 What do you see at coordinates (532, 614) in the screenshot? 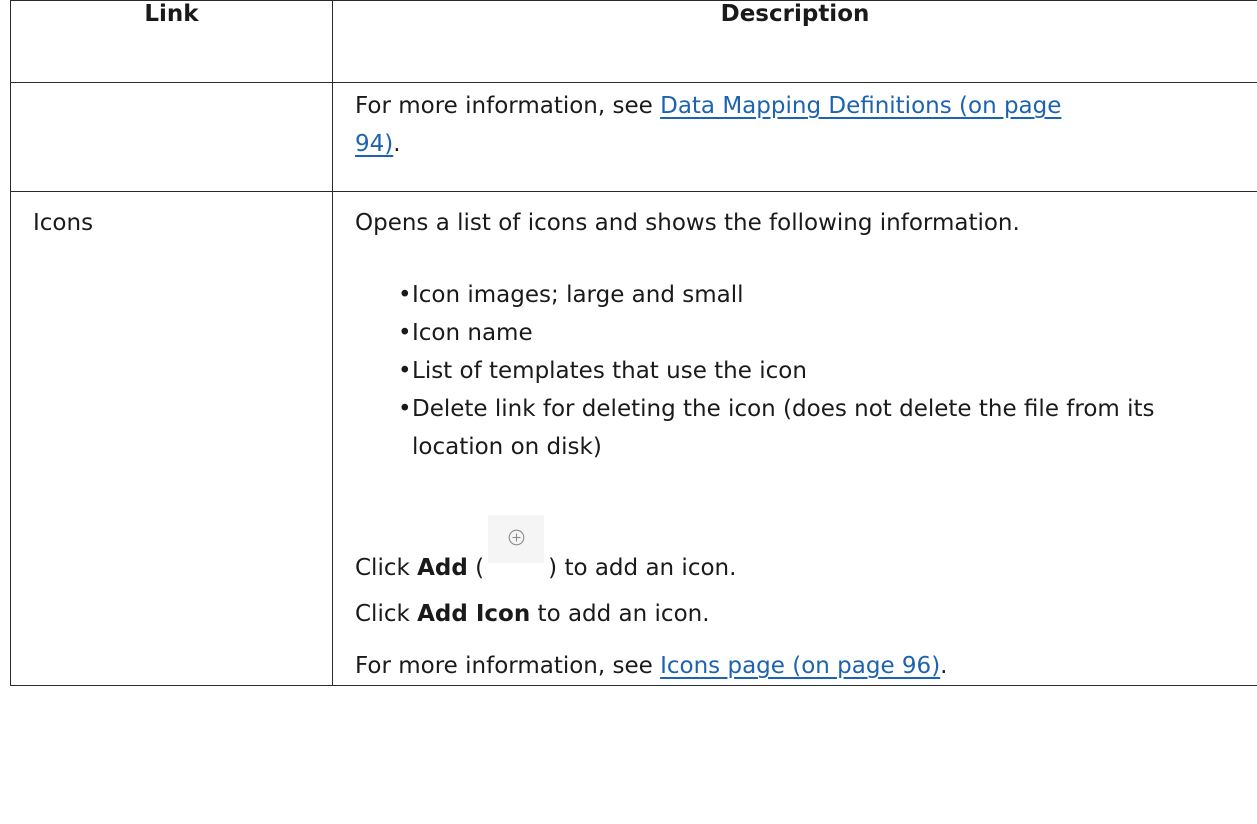
I see `add-icon-instruction: Click Add Icon to add an icon.` at bounding box center [532, 614].